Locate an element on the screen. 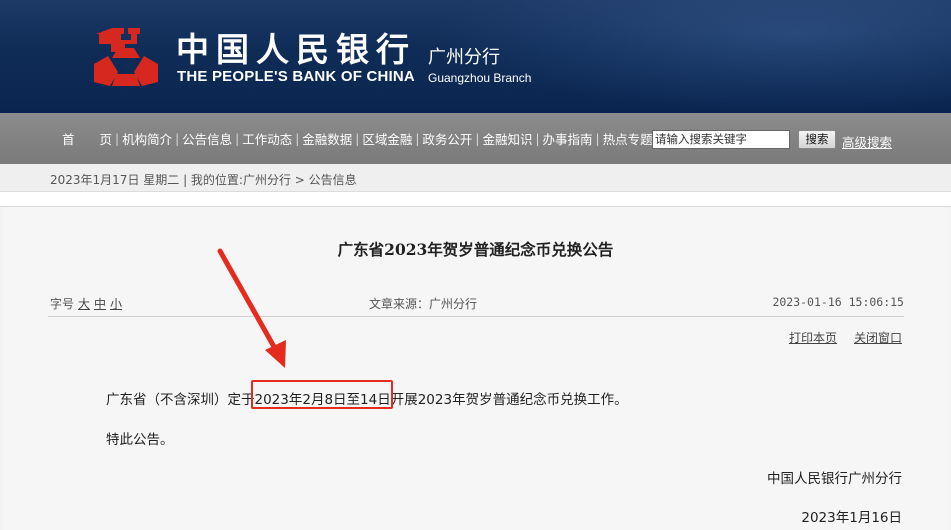  nav-item-financial-knowledge: 金融知识 is located at coordinates (507, 138).